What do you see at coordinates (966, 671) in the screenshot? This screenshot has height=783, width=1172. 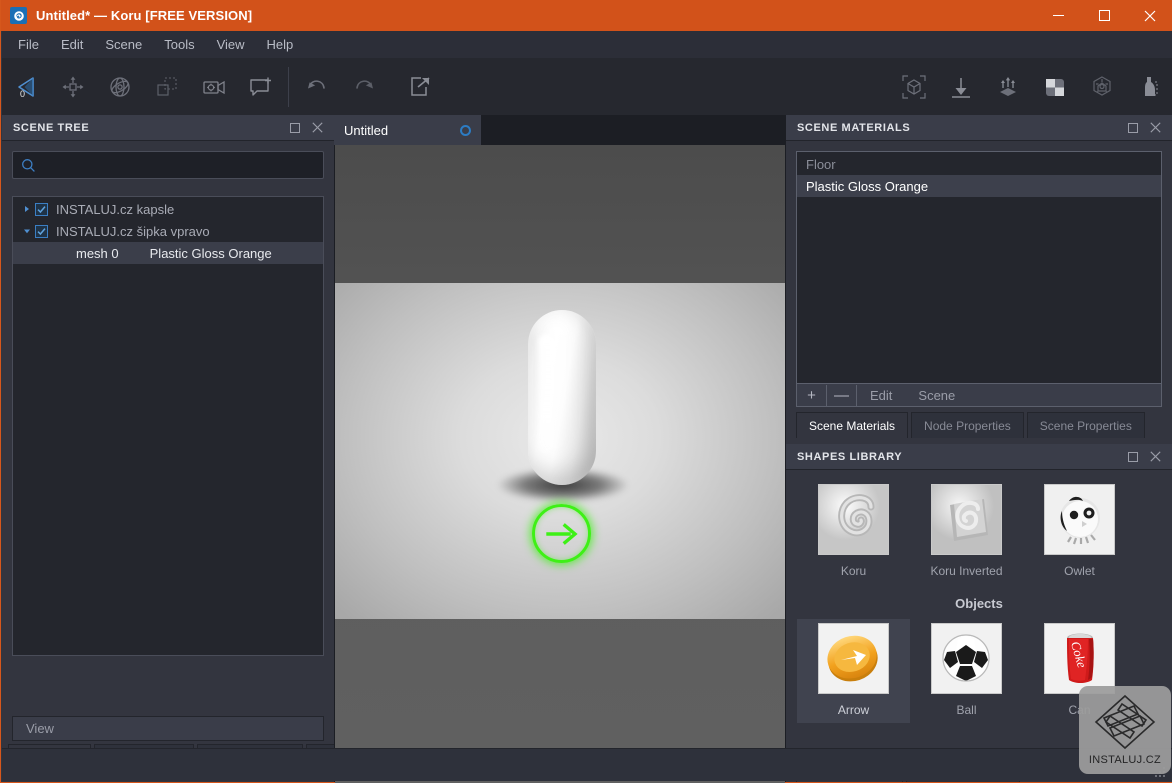 I see `shape-item-ball: Ball` at bounding box center [966, 671].